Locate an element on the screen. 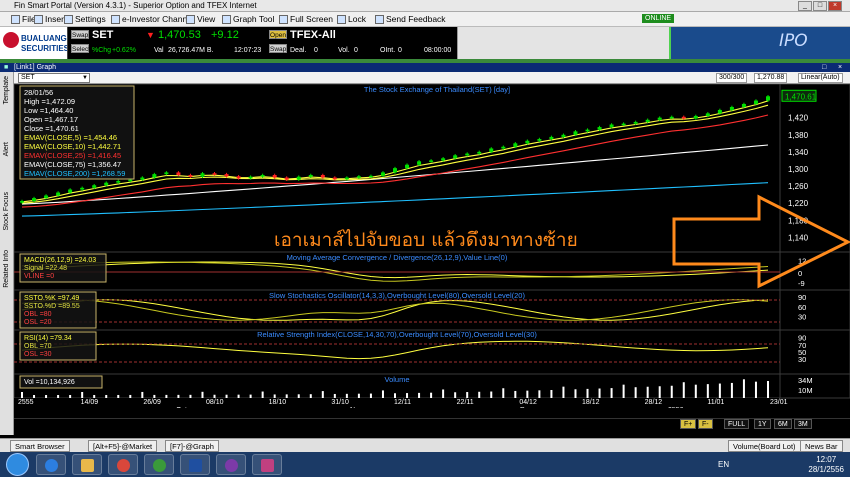 Image resolution: width=850 pixels, height=477 pixels. range-button: 3M is located at coordinates (803, 424).